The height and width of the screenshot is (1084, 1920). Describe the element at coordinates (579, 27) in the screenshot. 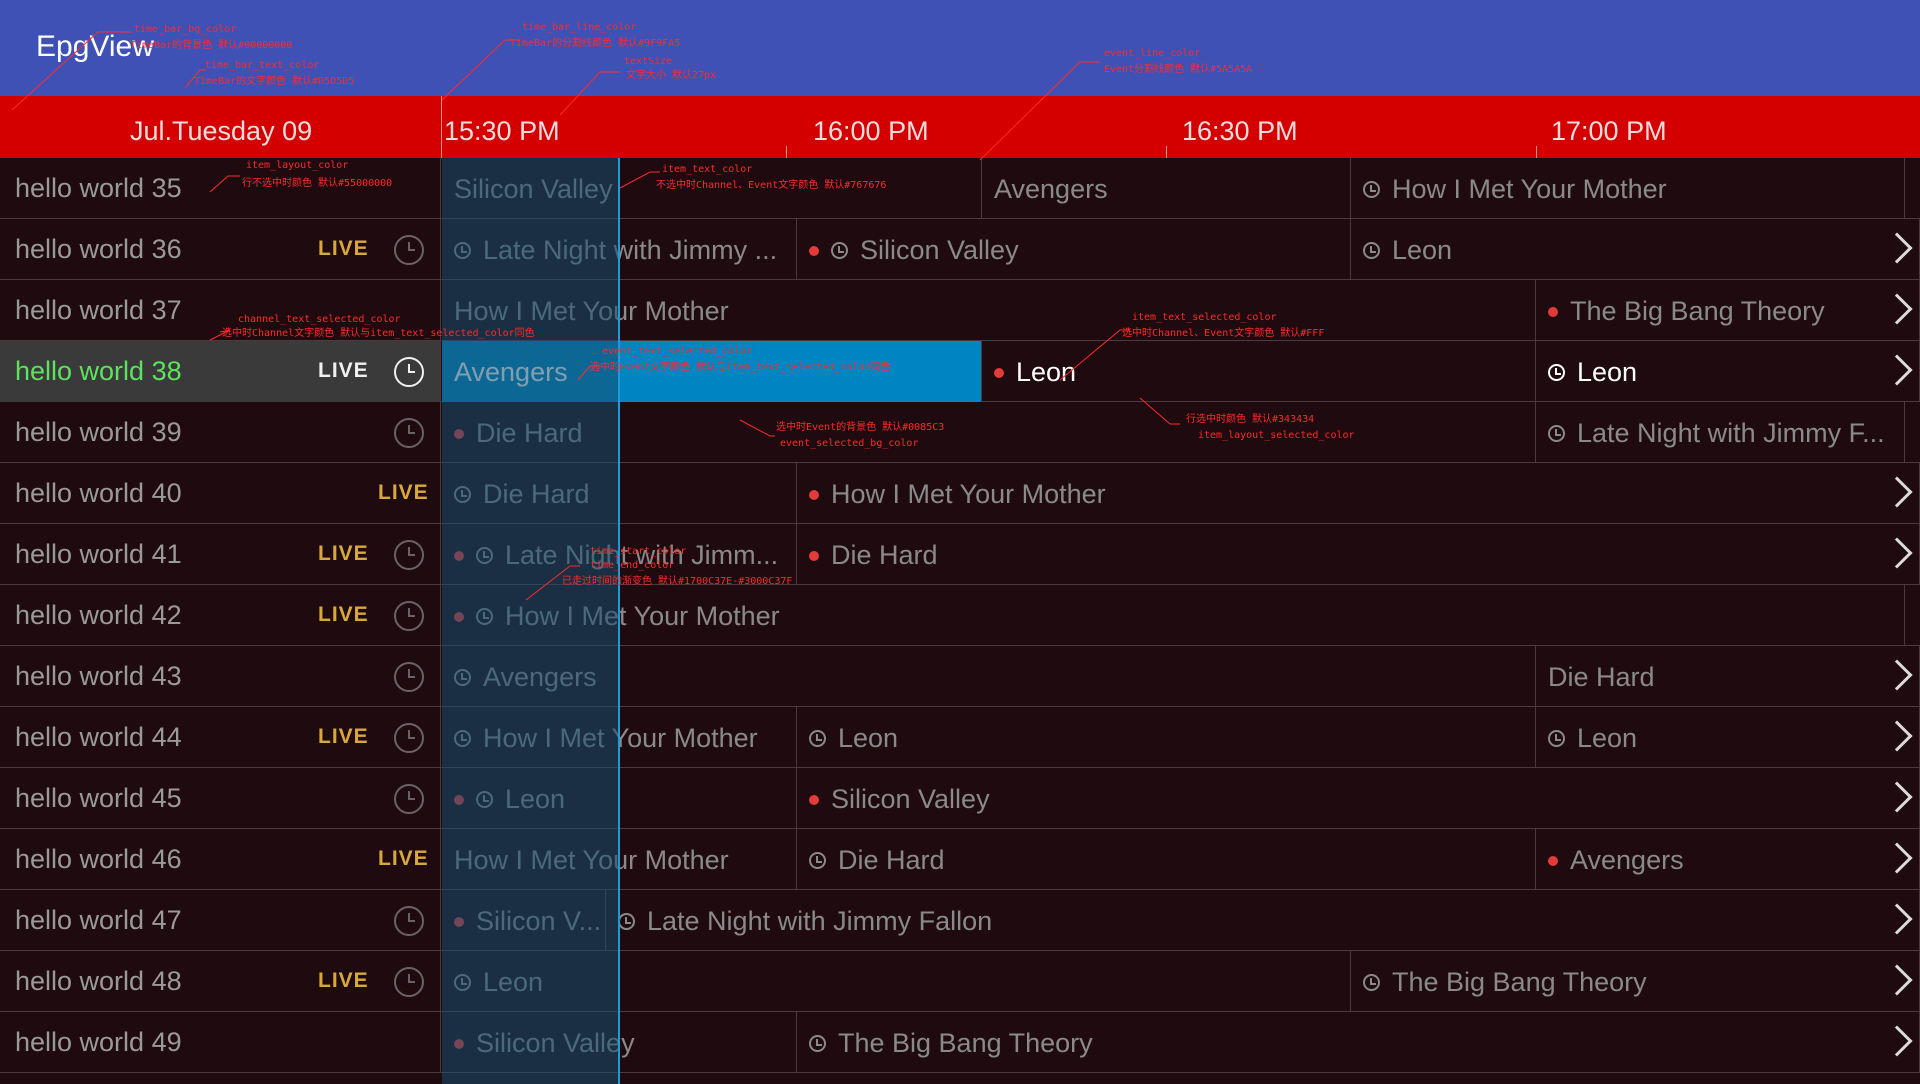

I see `annotation: time_bar_line_color` at that location.